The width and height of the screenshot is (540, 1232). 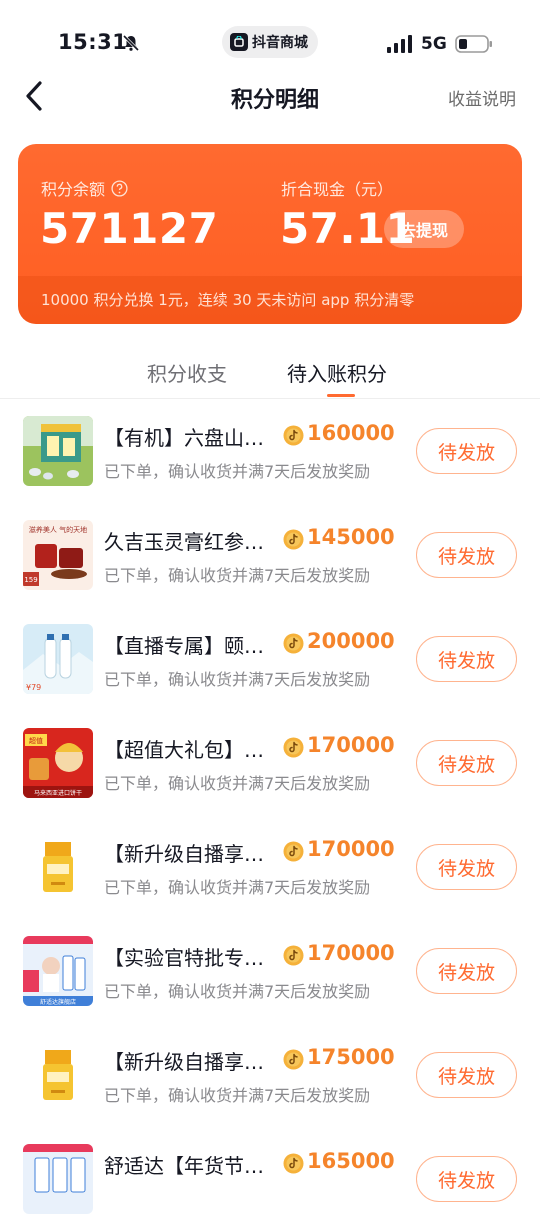 I want to click on product-thumbnail: 舒适达旗舰店, so click(x=58, y=971).